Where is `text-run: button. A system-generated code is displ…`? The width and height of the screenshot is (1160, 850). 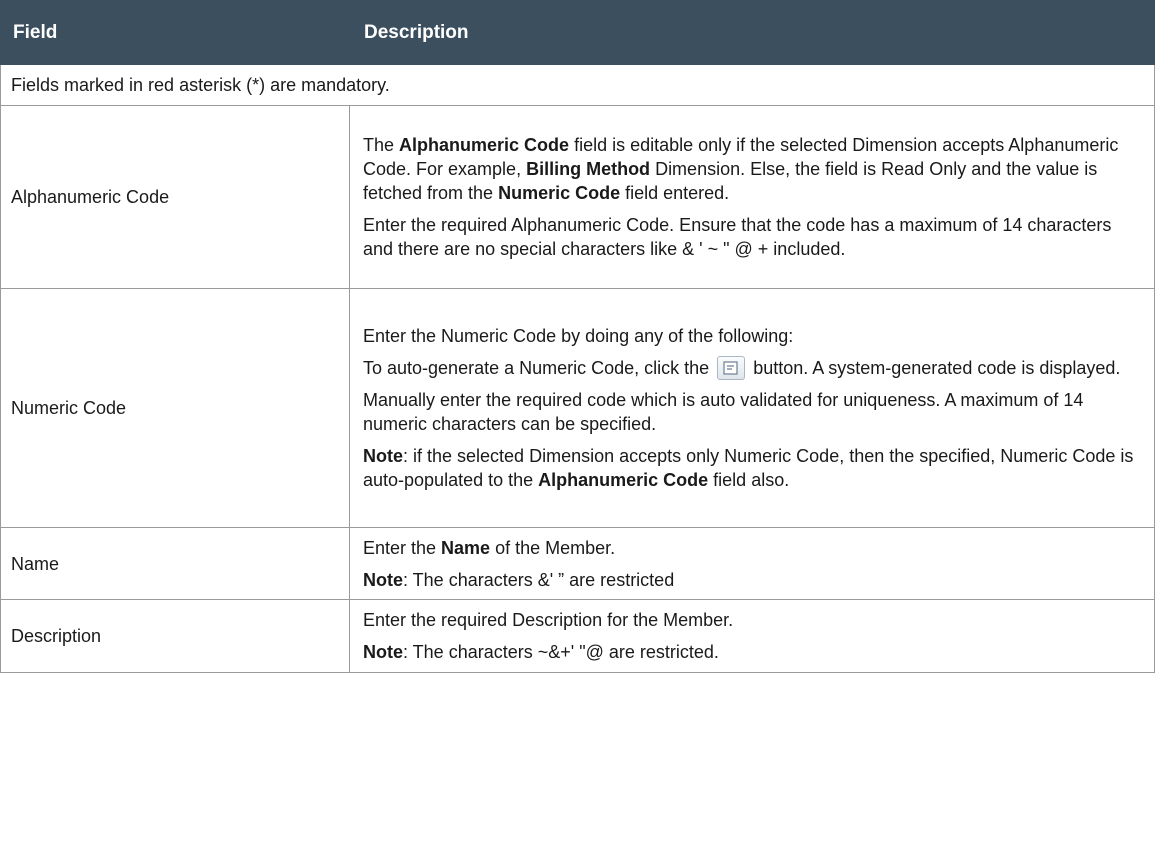 text-run: button. A system-generated code is displ… is located at coordinates (934, 368).